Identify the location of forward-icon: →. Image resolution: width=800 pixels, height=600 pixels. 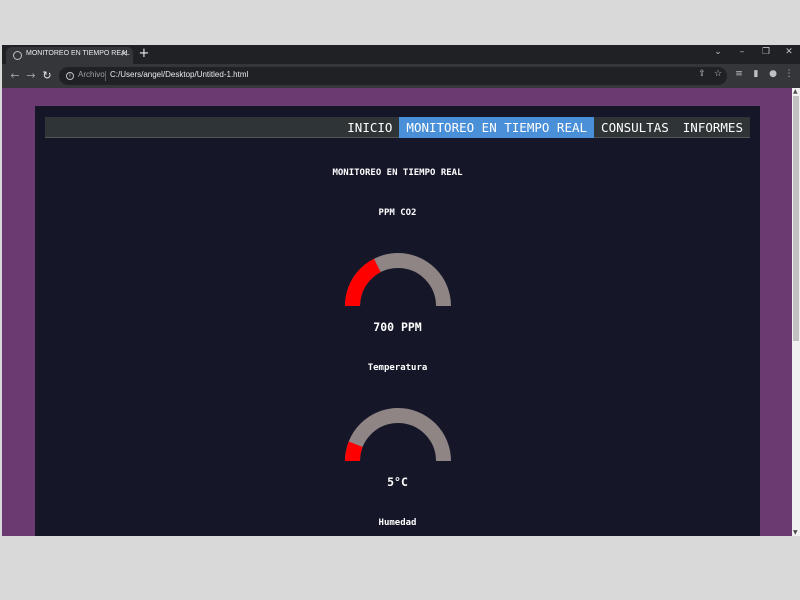
(31, 76).